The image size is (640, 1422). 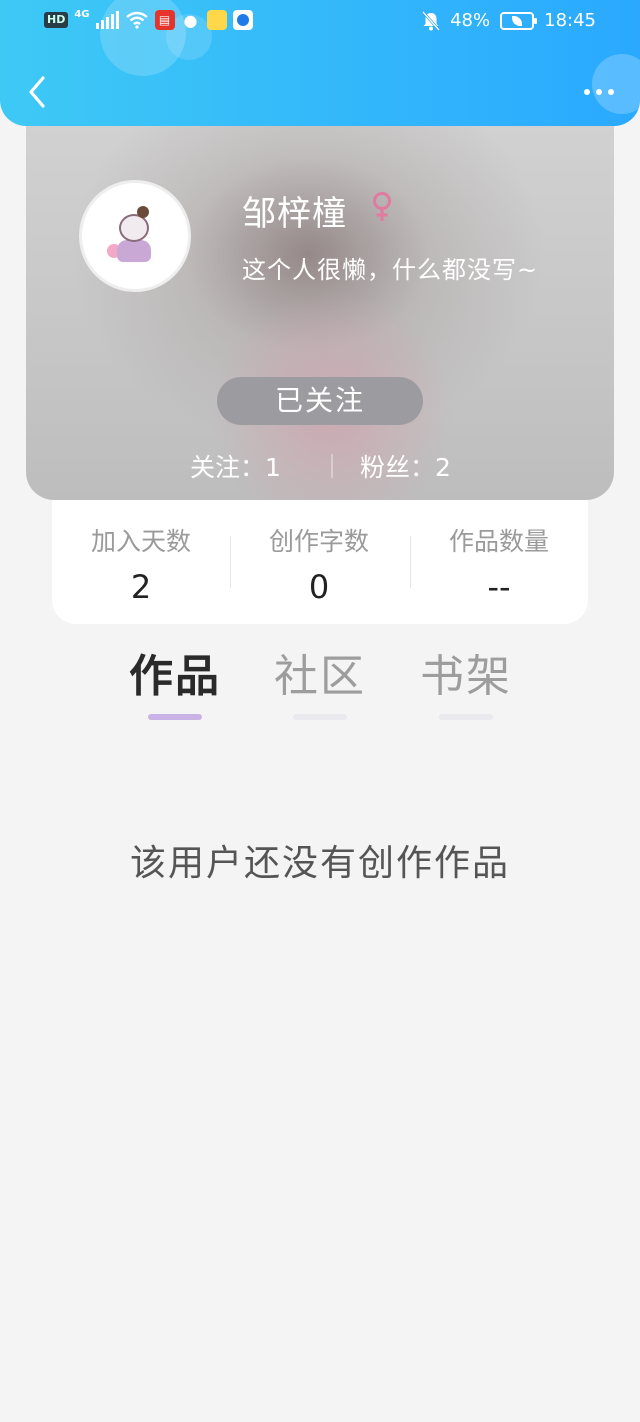 I want to click on stat-label: 加入天数, so click(x=140, y=541).